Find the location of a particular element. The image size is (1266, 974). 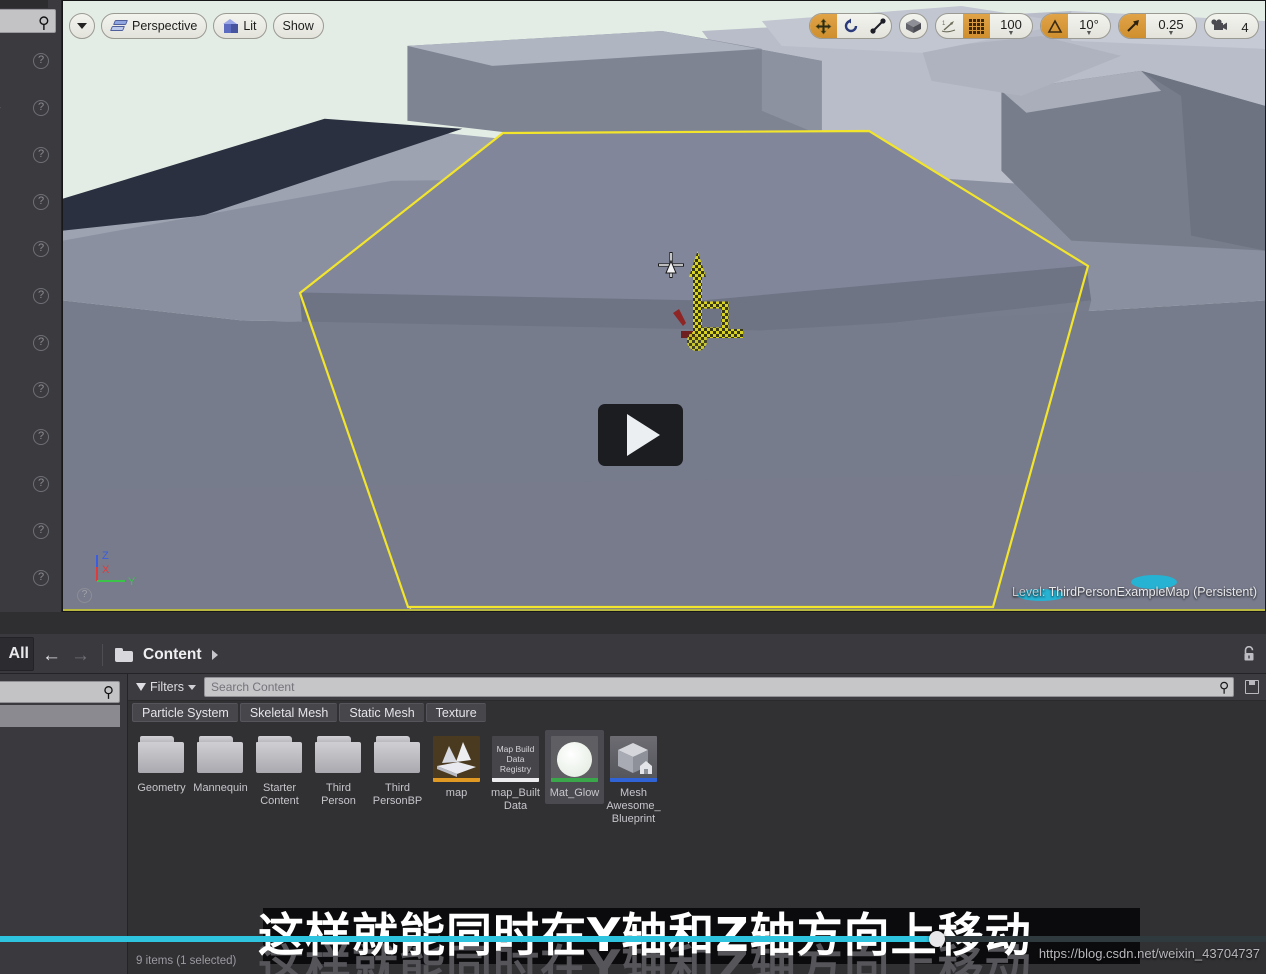

filter-pill-particle-system: Particle System is located at coordinates (185, 712).